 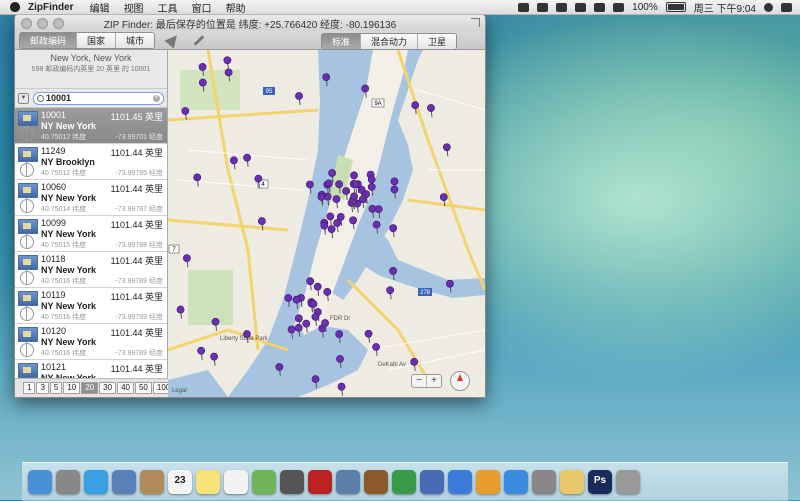 What do you see at coordinates (51, 7) in the screenshot?
I see `app-menu: ZipFinder` at bounding box center [51, 7].